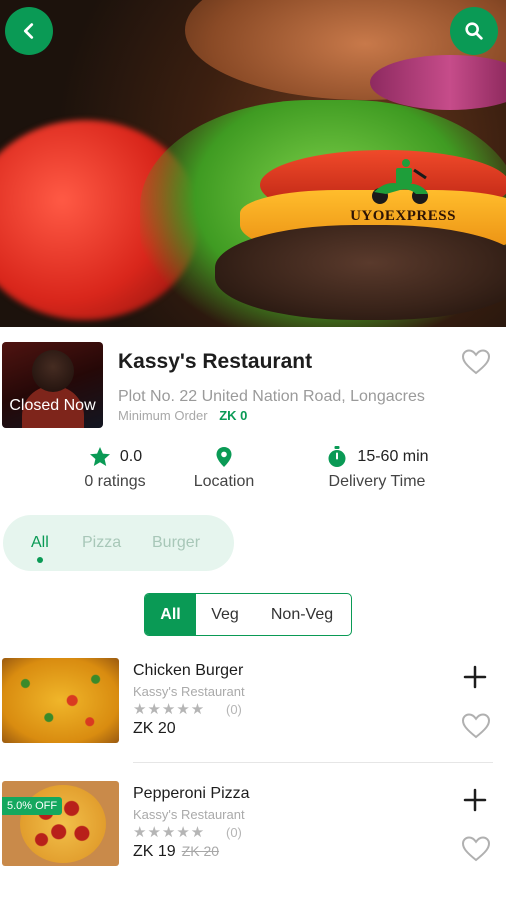 The width and height of the screenshot is (506, 900). Describe the element at coordinates (52, 405) in the screenshot. I see `closed-status: Closed Now` at that location.